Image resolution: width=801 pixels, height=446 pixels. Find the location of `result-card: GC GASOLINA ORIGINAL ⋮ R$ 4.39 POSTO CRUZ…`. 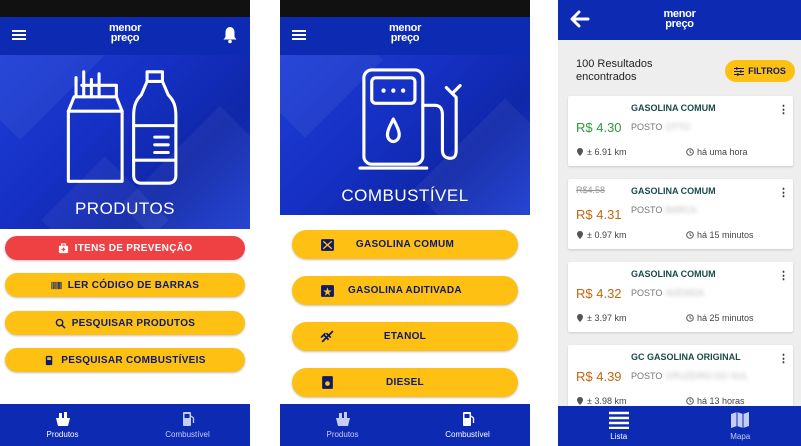

result-card: GC GASOLINA ORIGINAL ⋮ R$ 4.39 POSTO CRUZ… is located at coordinates (680, 380).